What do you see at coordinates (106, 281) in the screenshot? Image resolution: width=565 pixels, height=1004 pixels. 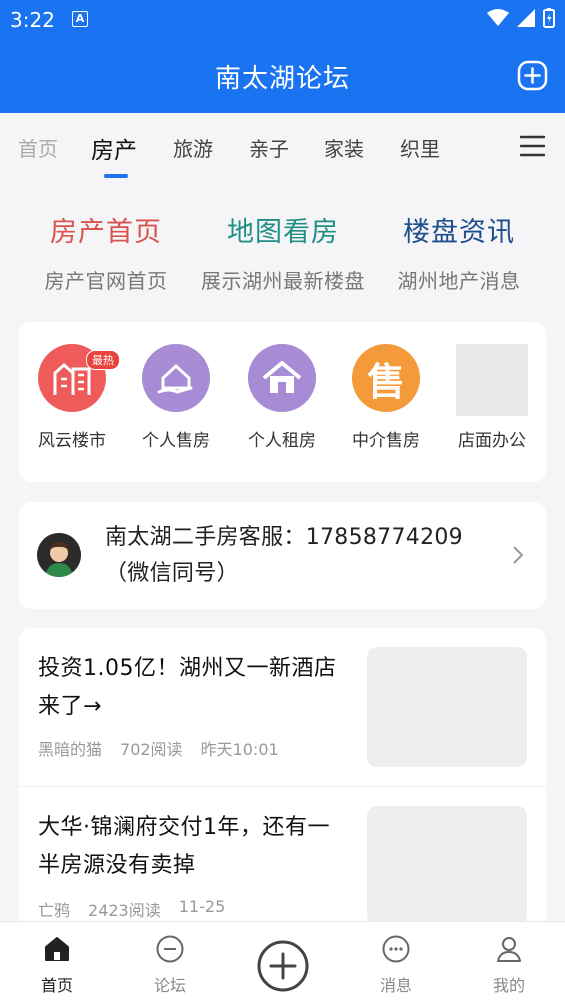 I see `quick-link-subtitle: 房产官网首页` at bounding box center [106, 281].